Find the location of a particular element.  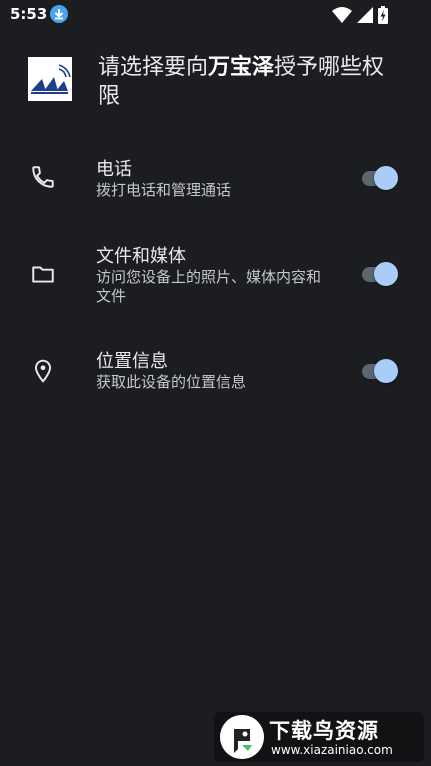

permission-description: 获取此设备的位置信息 is located at coordinates (171, 382).